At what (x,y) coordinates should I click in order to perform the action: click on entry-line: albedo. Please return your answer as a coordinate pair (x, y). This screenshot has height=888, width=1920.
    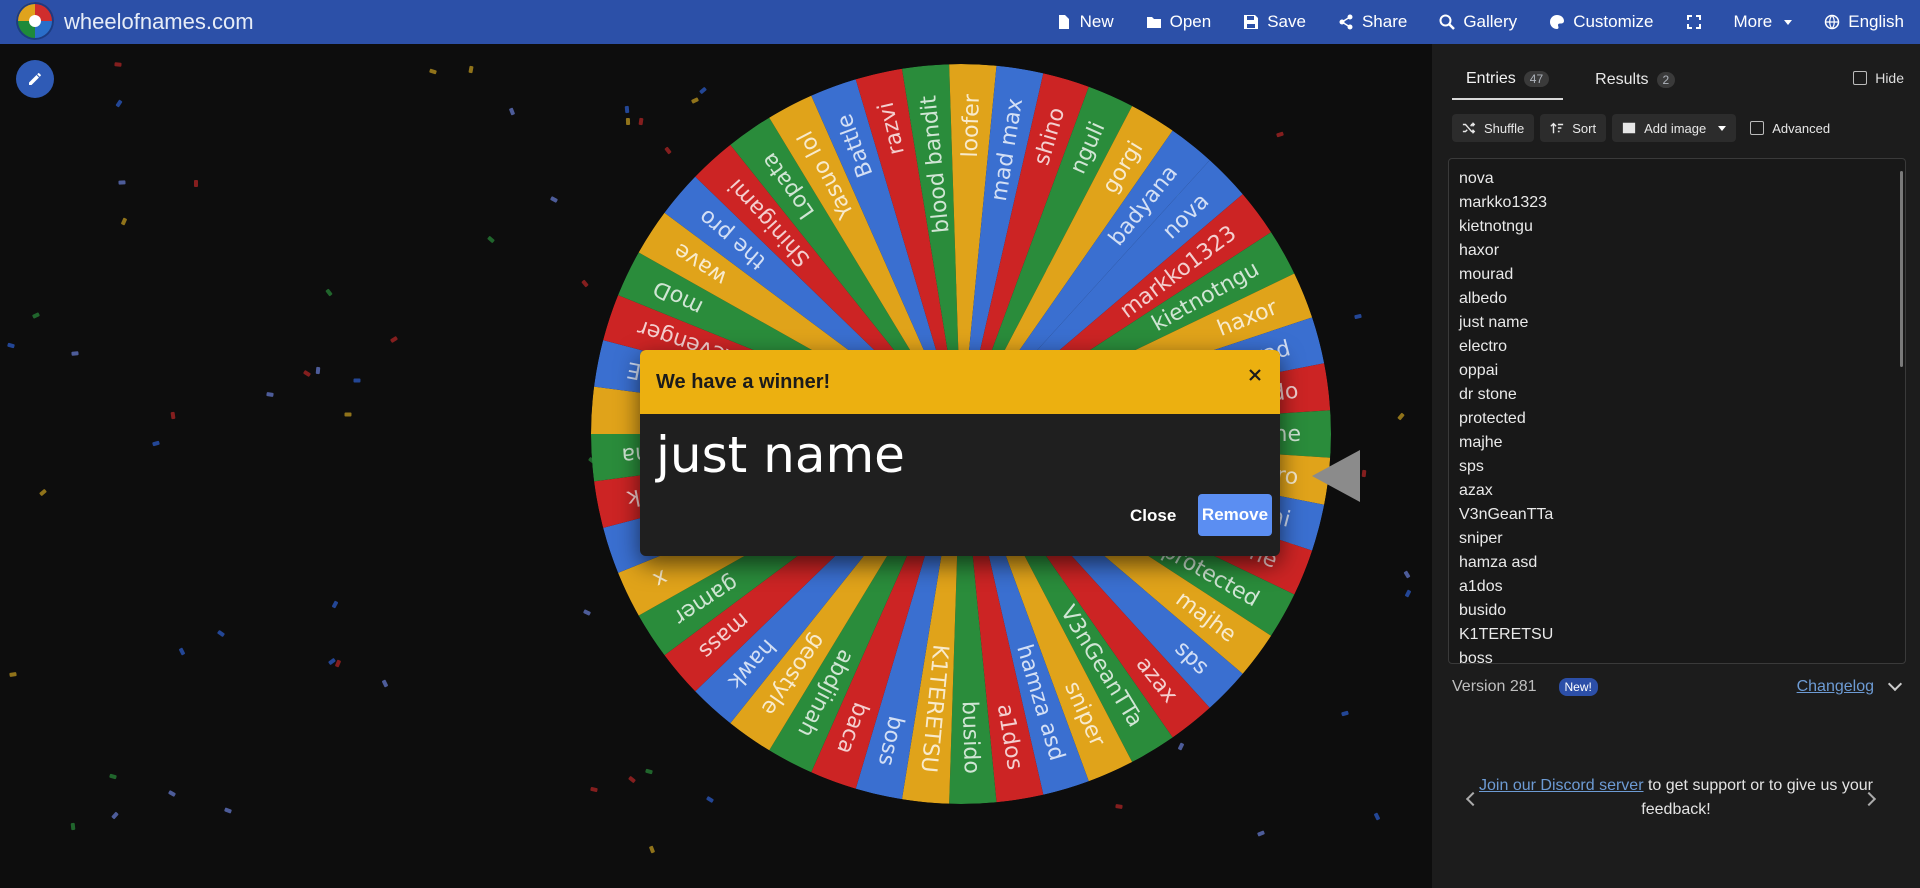
    Looking at the image, I should click on (1677, 299).